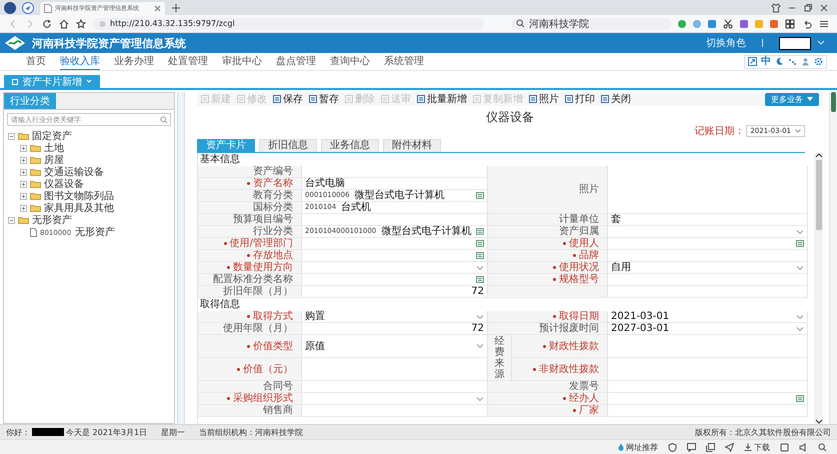 The image size is (837, 454). I want to click on input-field: 套, so click(708, 220).